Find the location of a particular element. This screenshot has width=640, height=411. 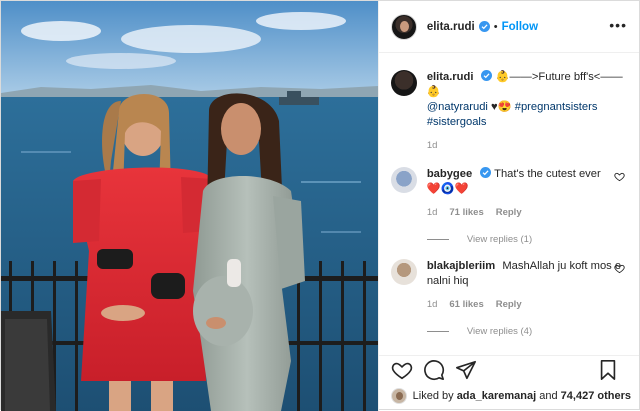

author-avatar is located at coordinates (403, 26).